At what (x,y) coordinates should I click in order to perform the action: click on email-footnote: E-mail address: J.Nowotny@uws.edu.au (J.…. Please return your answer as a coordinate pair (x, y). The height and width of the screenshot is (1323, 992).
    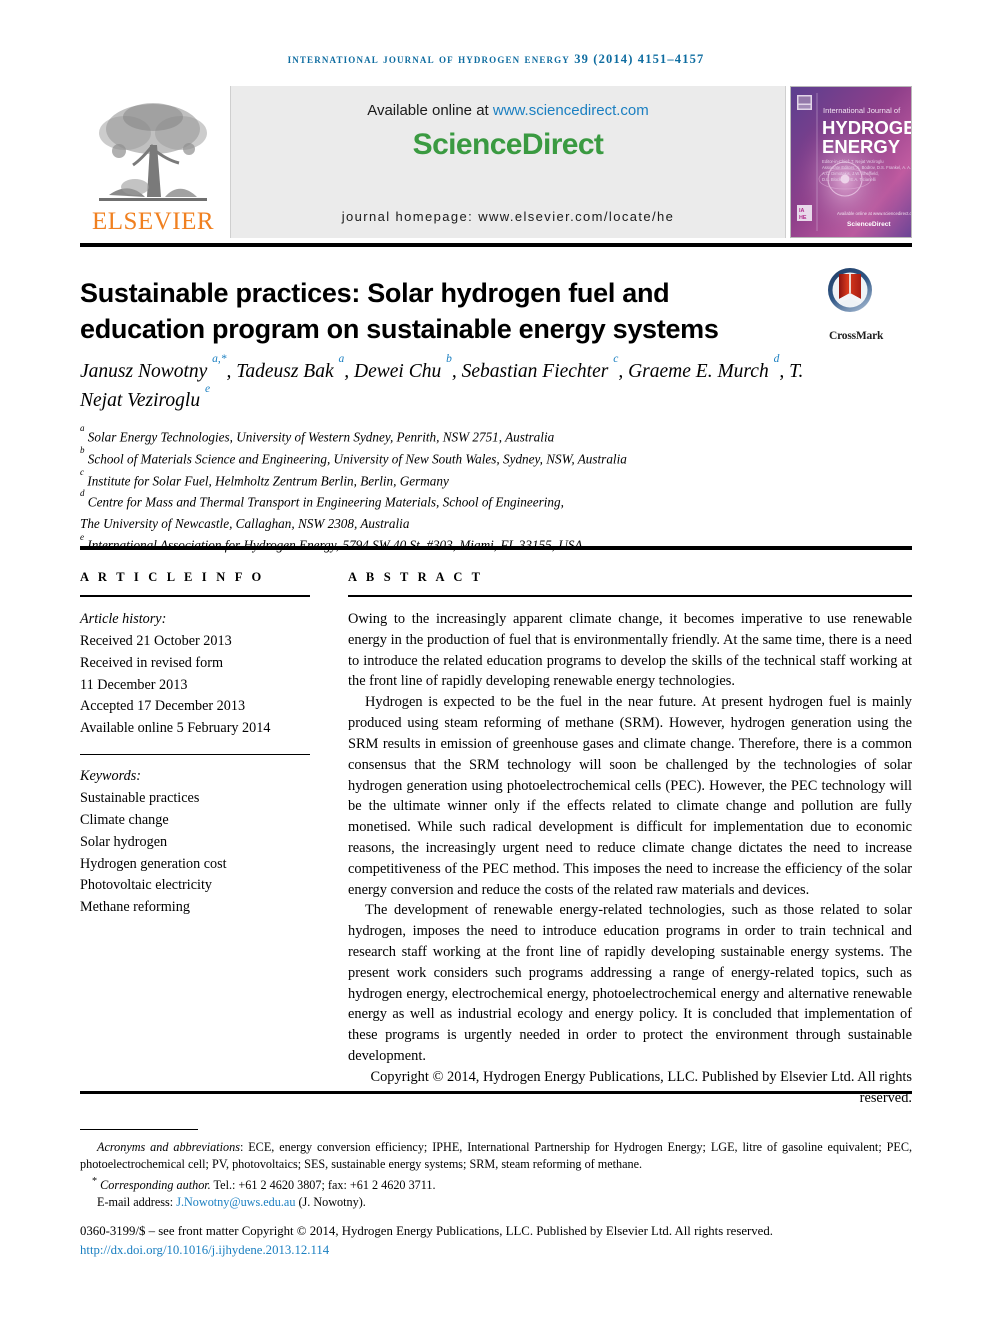
    Looking at the image, I should click on (496, 1202).